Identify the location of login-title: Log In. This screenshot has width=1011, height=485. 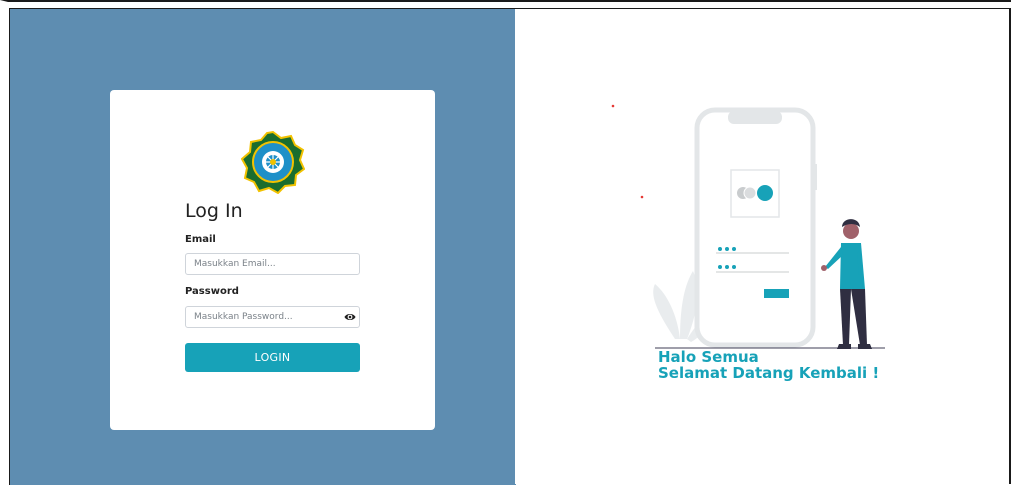
(214, 211).